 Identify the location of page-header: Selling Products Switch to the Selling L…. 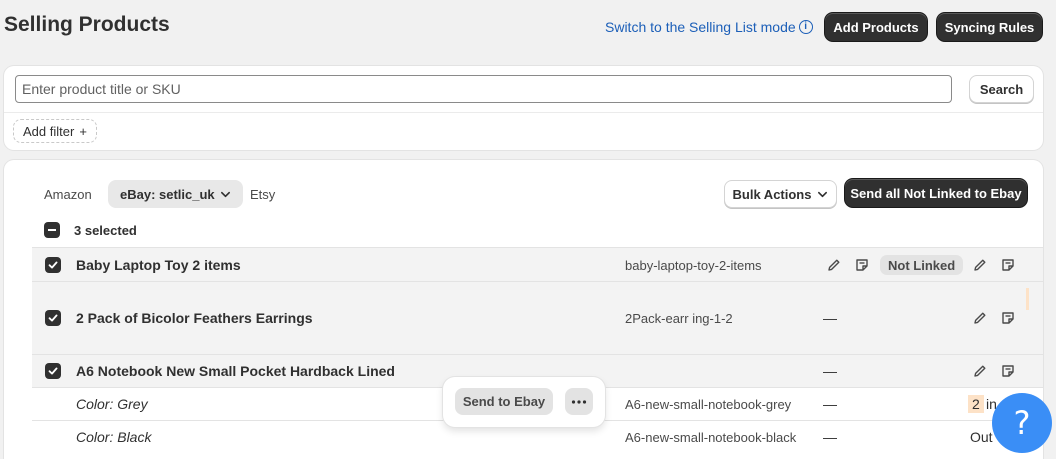
(528, 28).